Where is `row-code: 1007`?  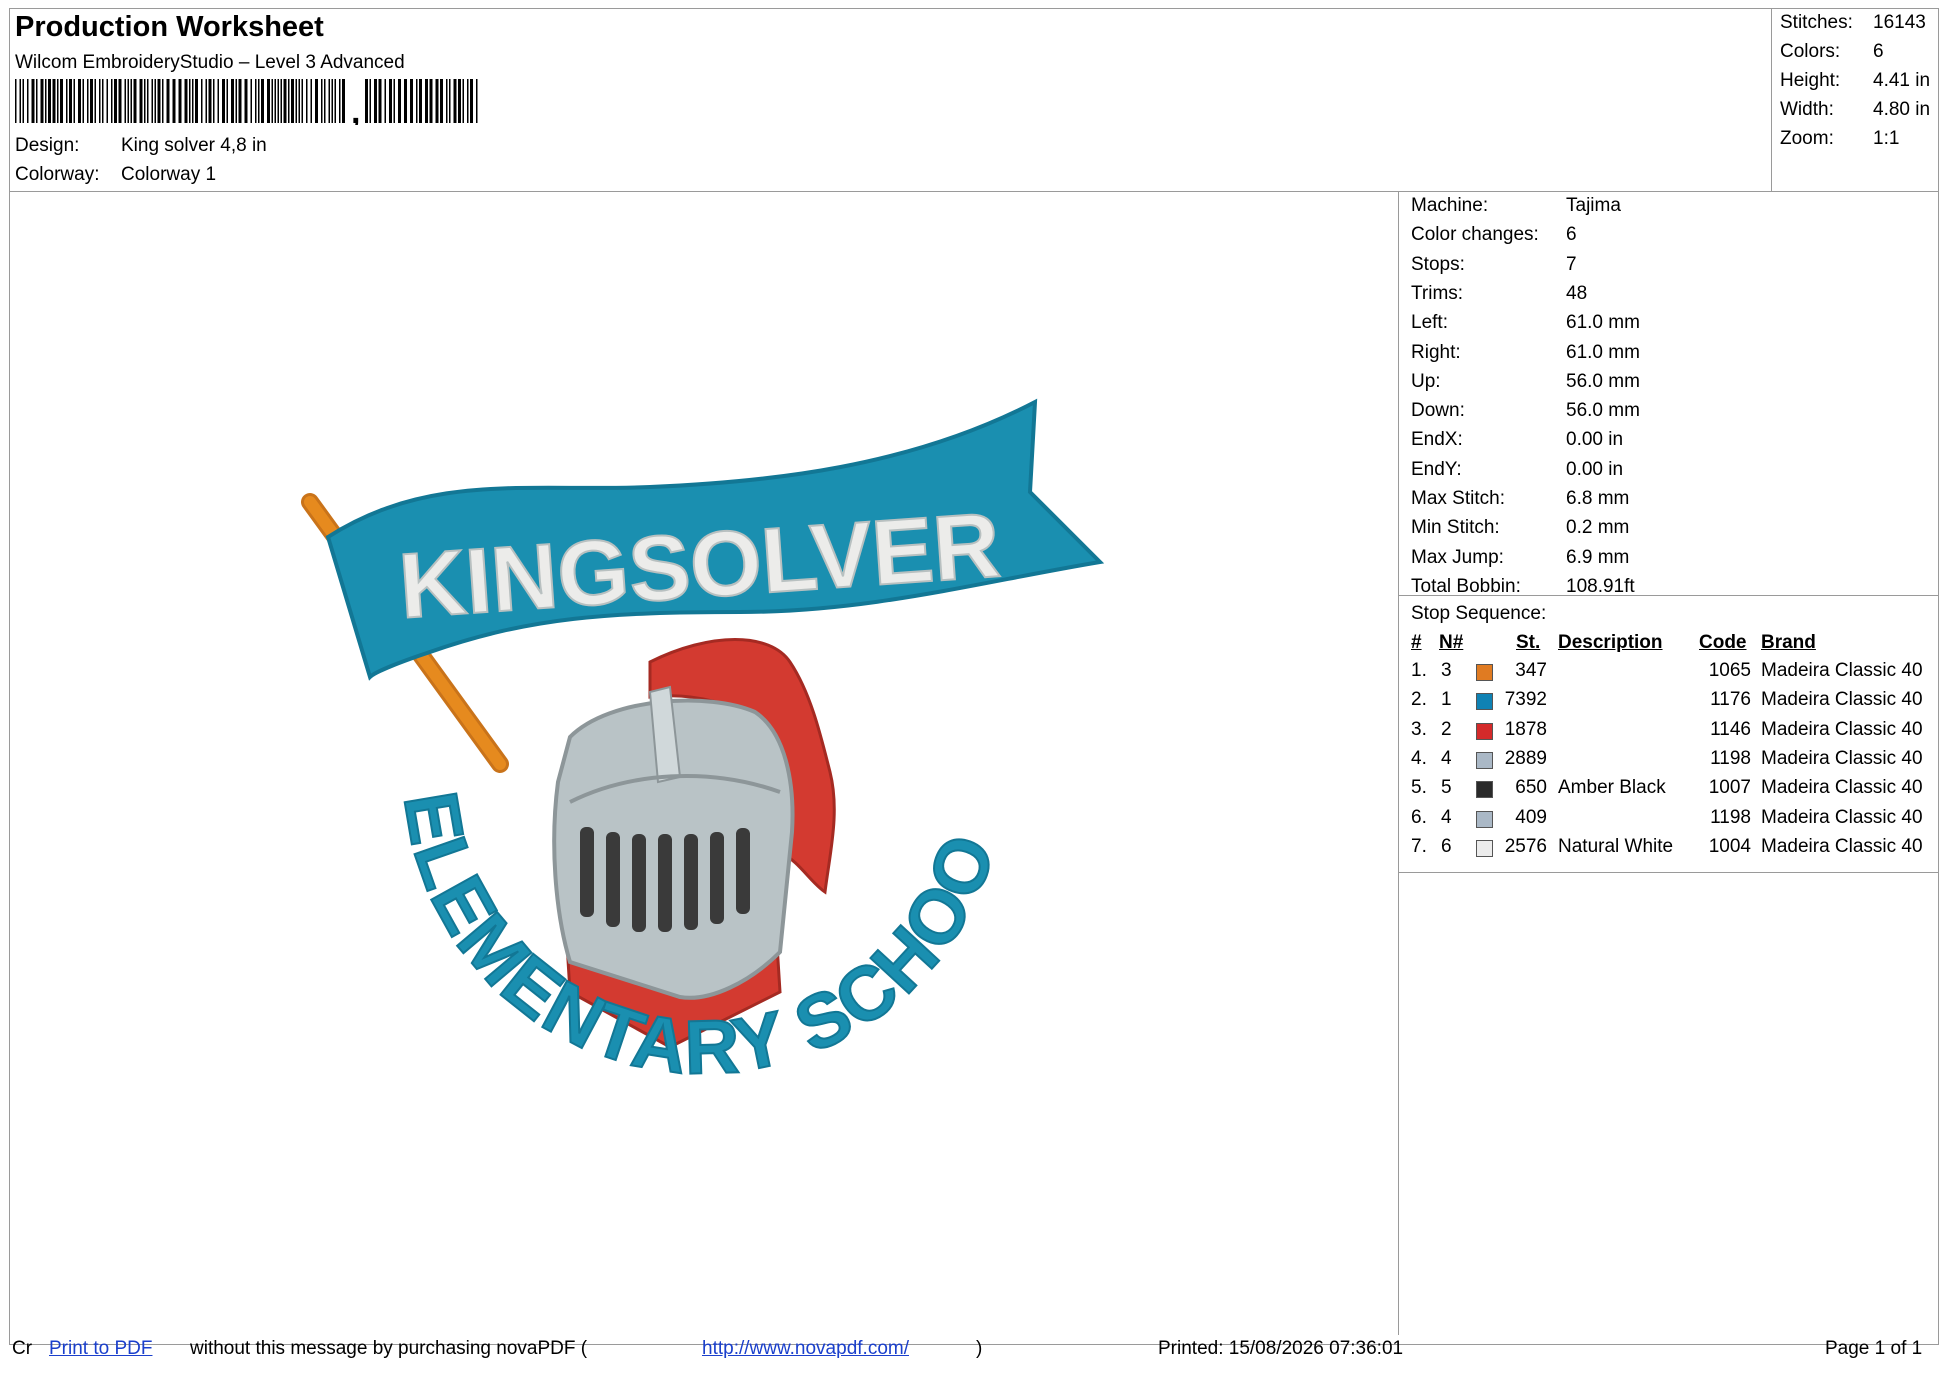
row-code: 1007 is located at coordinates (1729, 788).